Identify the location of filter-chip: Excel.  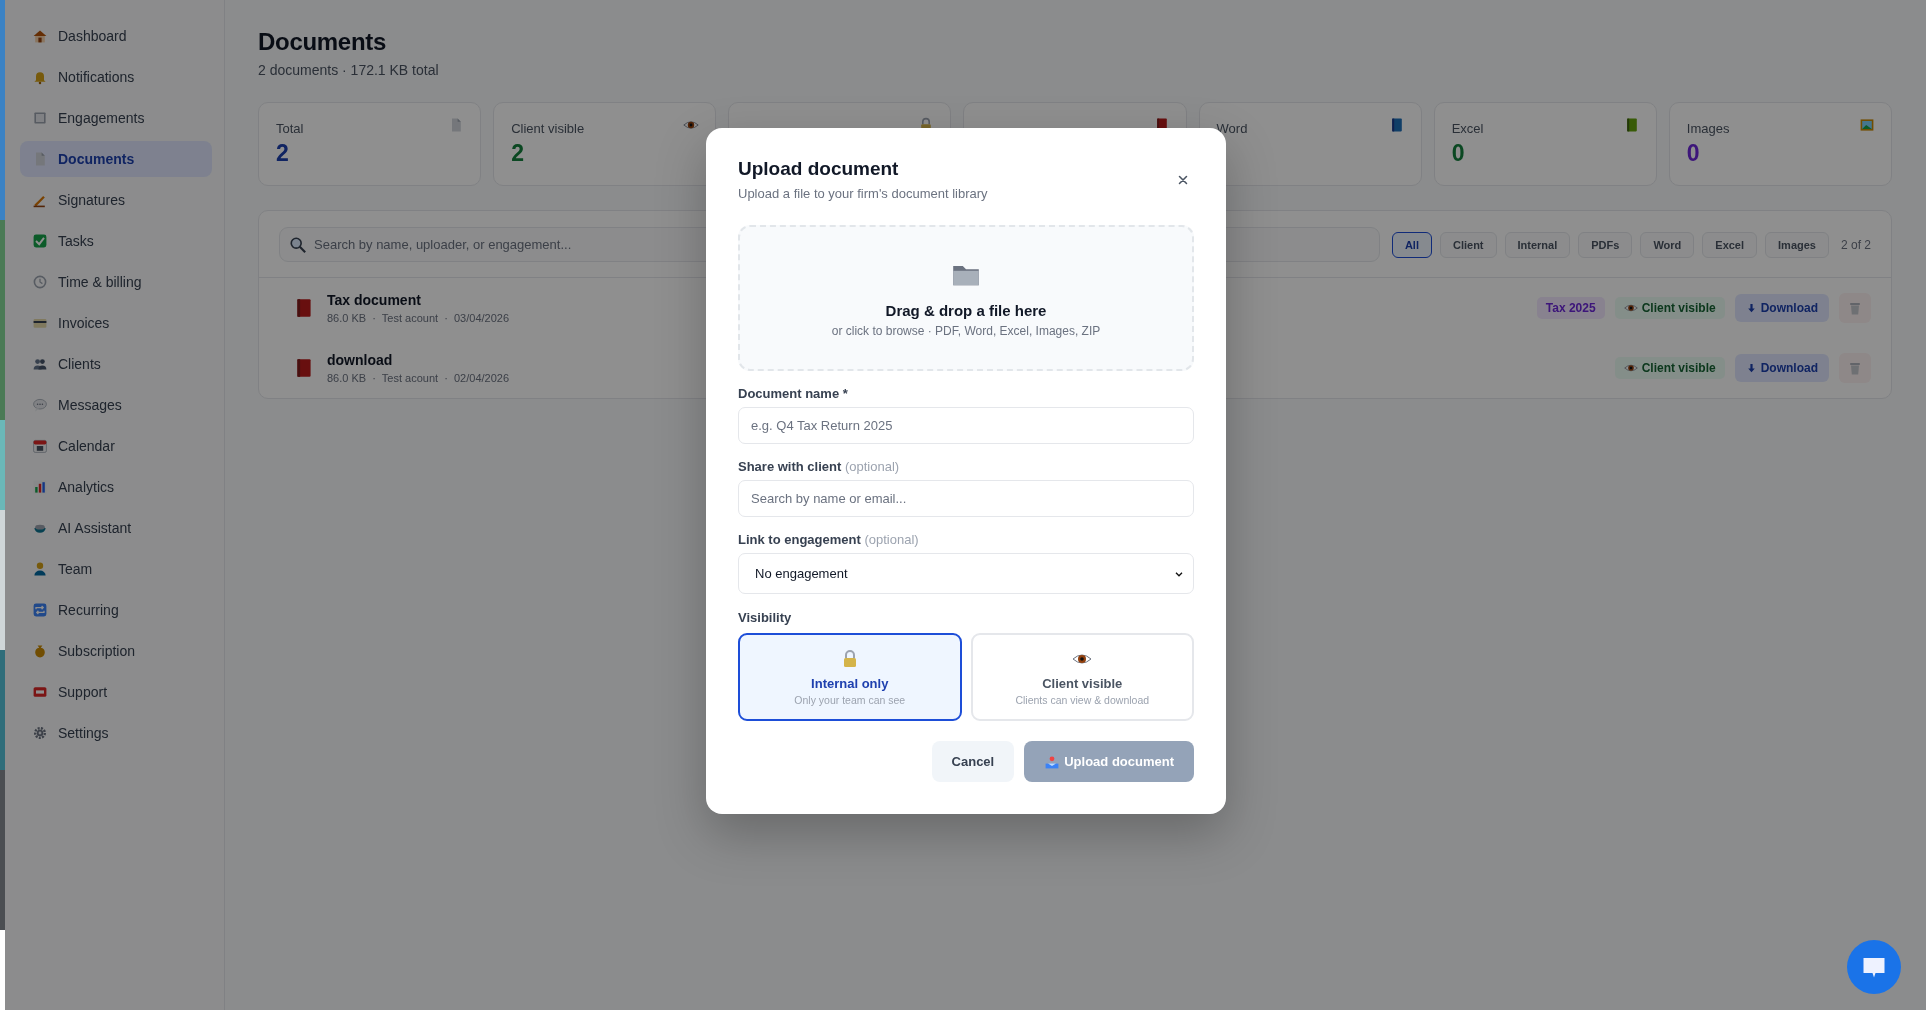
(1730, 244).